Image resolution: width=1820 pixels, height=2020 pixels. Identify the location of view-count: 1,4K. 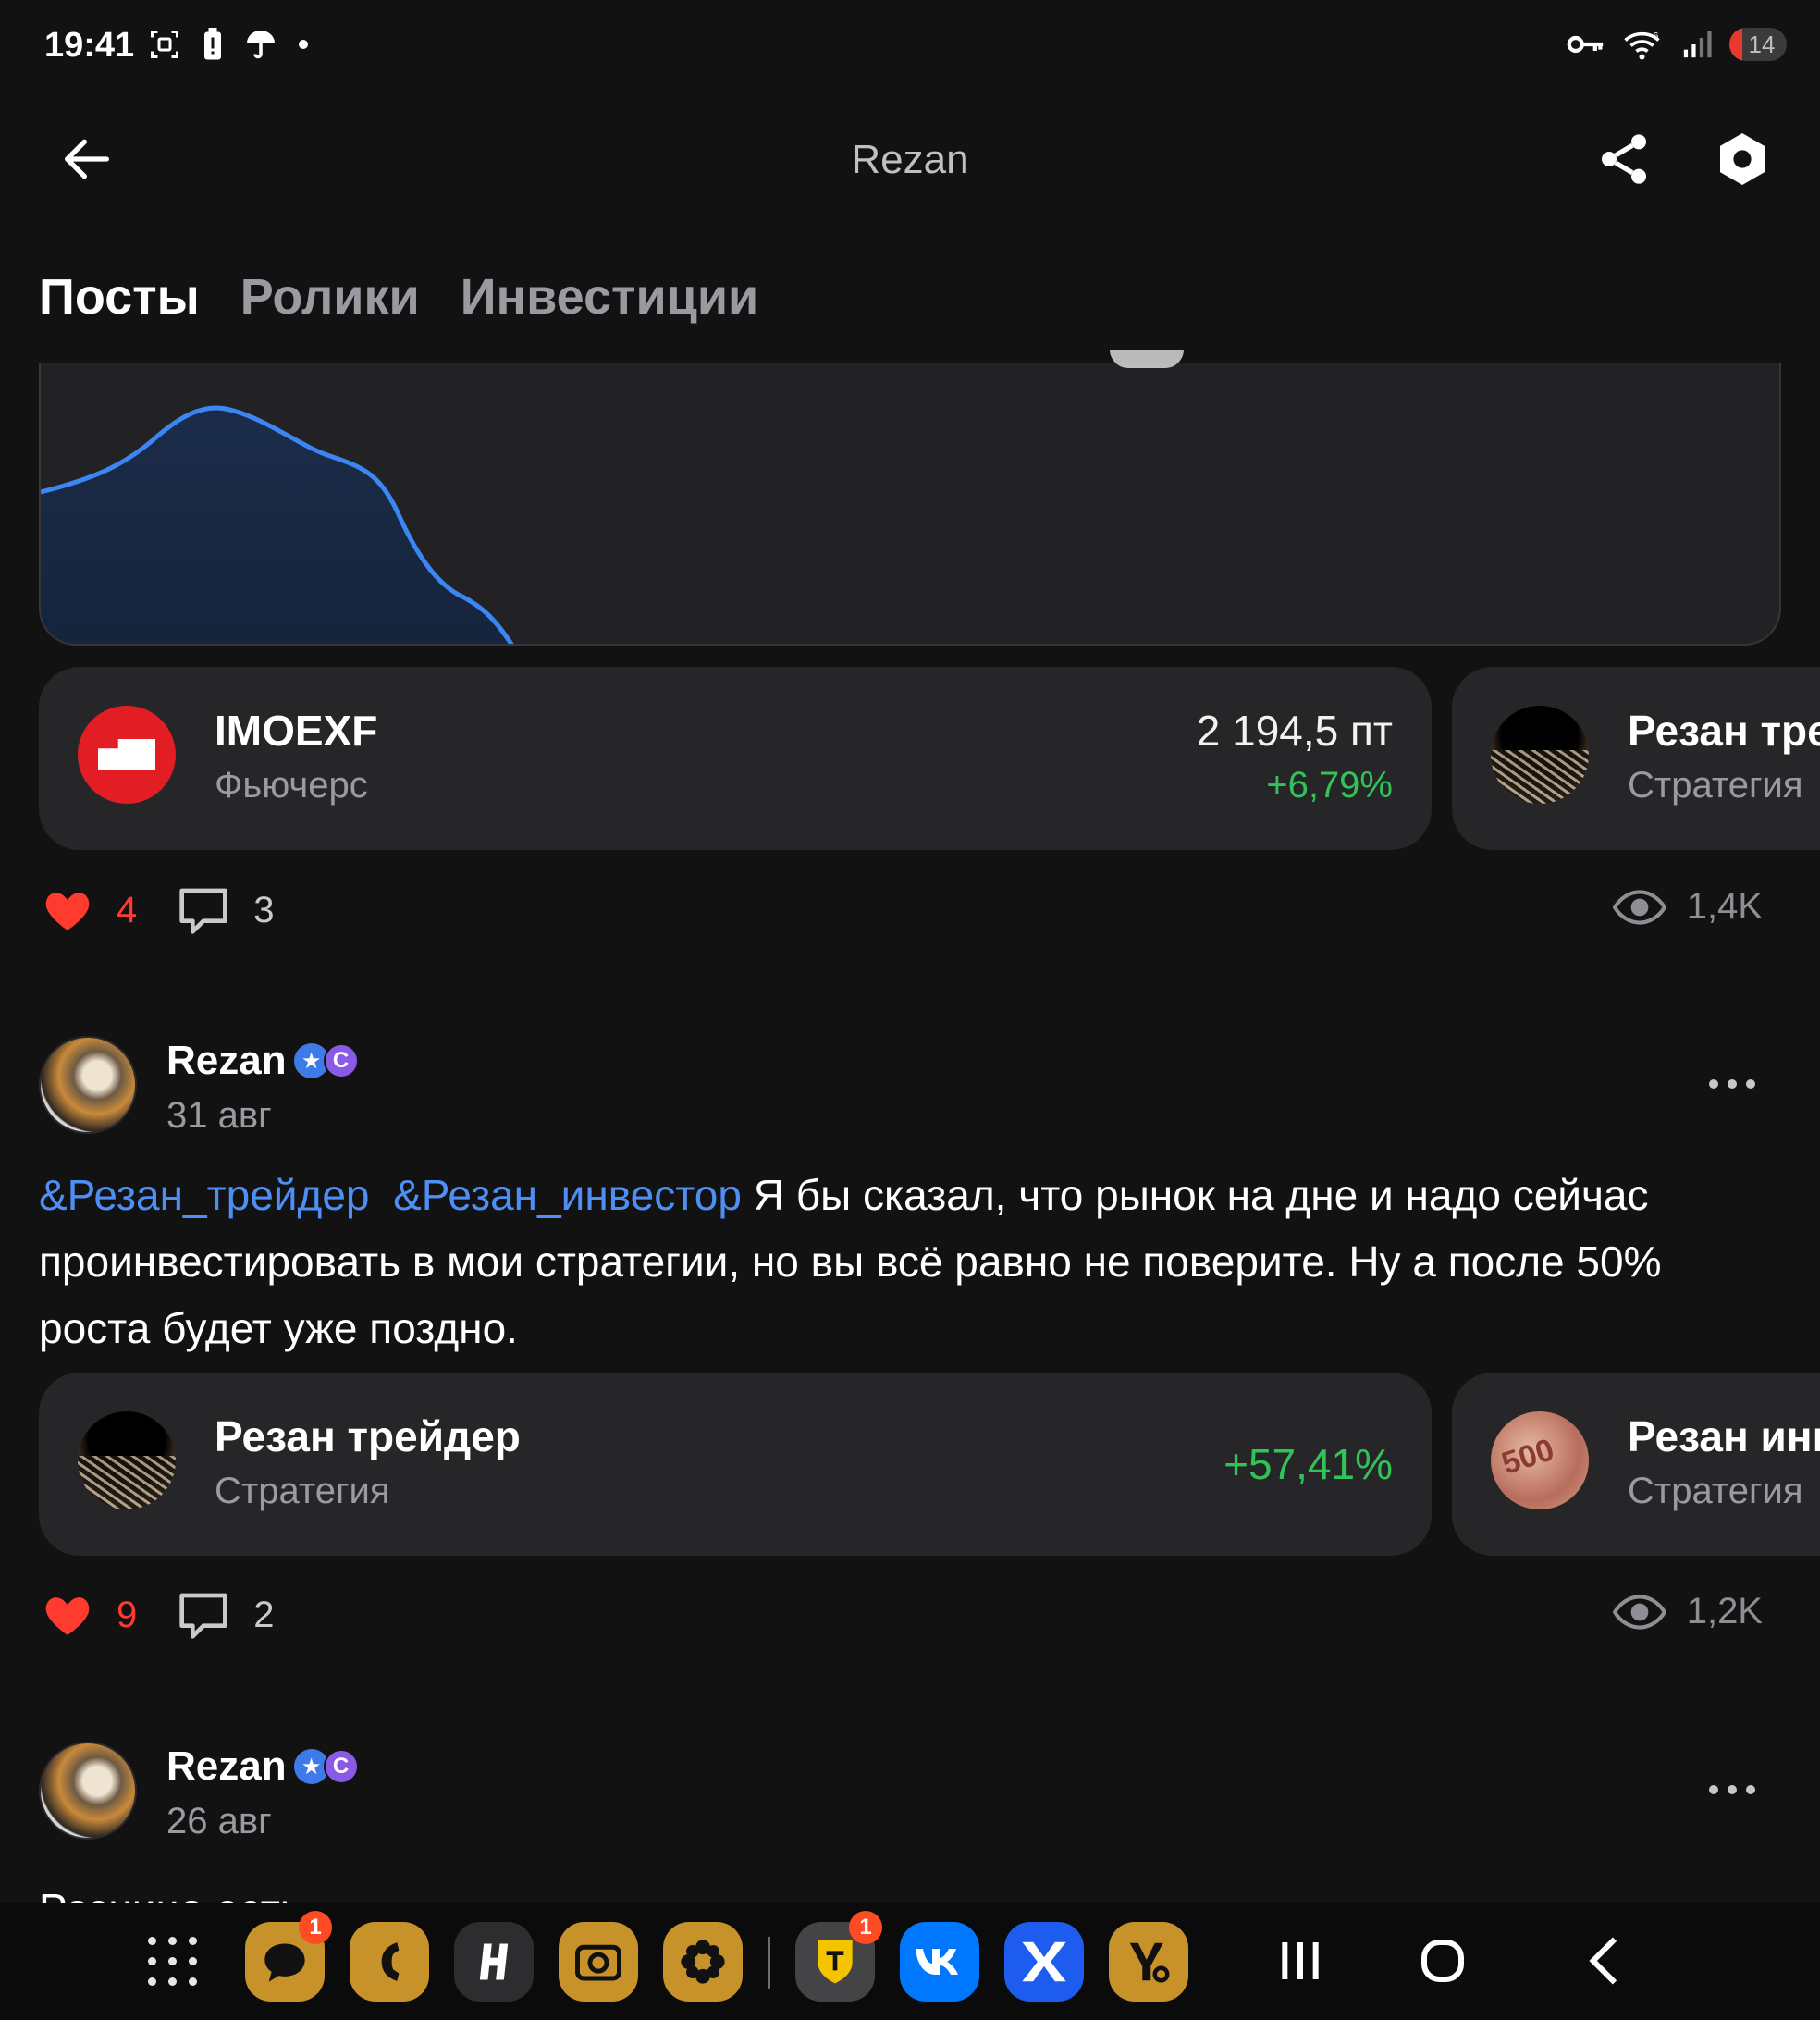
(1724, 907).